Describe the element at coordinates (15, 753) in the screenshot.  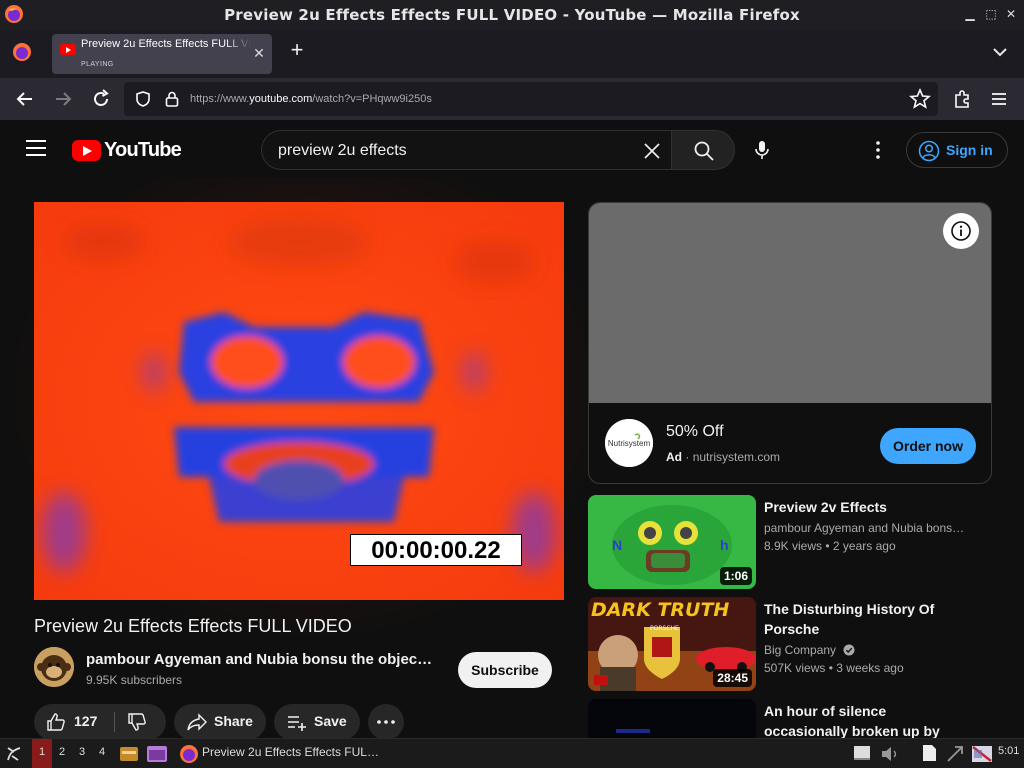
I see `start-menu-icon` at that location.